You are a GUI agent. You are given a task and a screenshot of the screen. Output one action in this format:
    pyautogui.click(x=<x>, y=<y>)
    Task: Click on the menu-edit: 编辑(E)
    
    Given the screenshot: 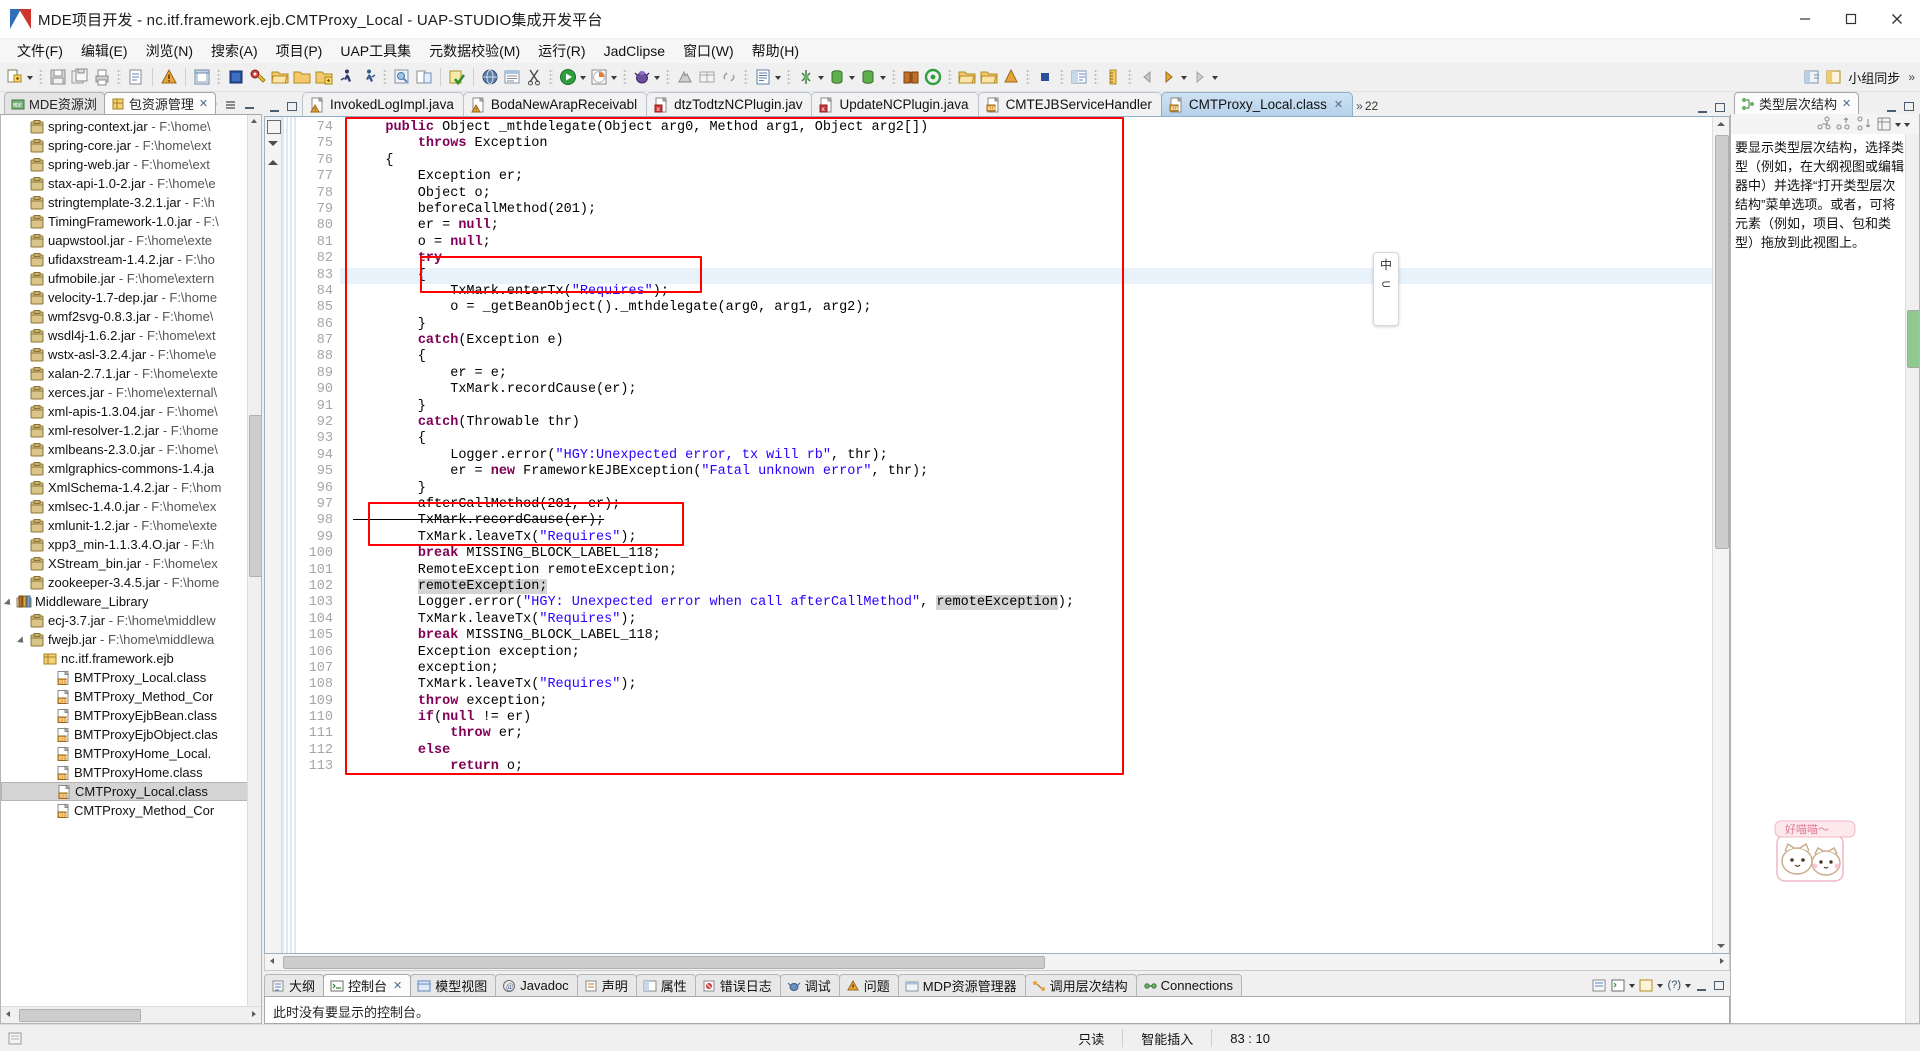 What is the action you would take?
    pyautogui.click(x=104, y=51)
    